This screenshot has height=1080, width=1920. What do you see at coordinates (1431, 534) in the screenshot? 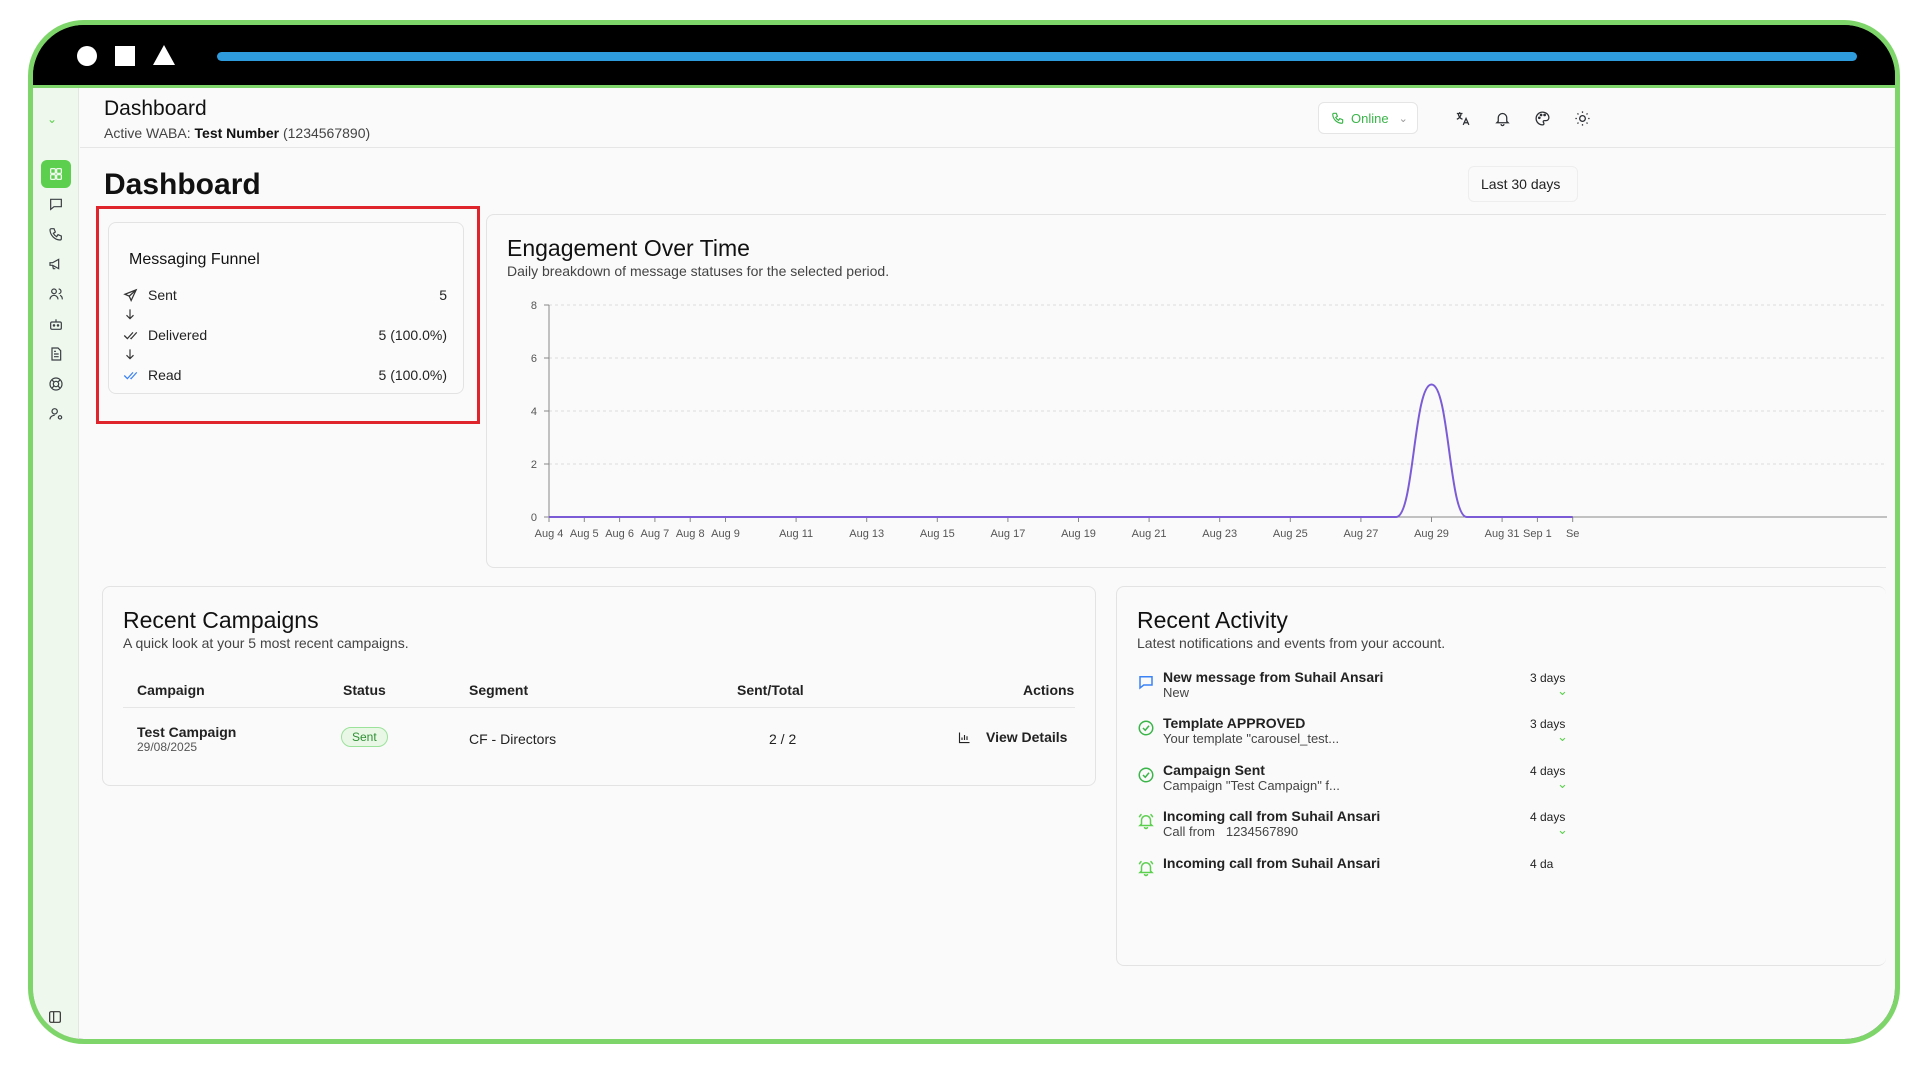
I see `x-tick-label: Aug 29` at bounding box center [1431, 534].